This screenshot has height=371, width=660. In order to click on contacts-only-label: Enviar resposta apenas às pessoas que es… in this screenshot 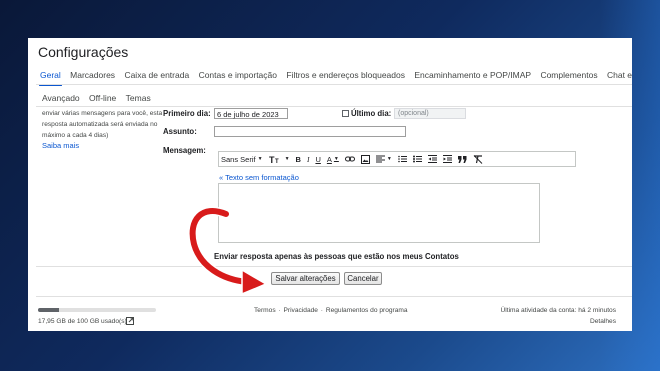, I will do `click(336, 256)`.